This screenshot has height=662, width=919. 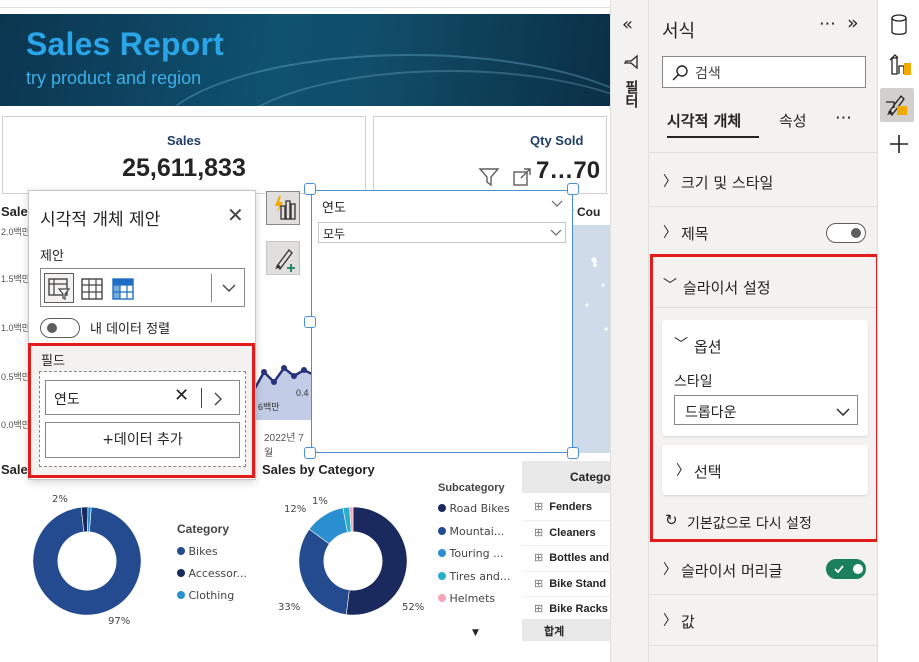 I want to click on popup-title: 시각적 개체 제안, so click(x=100, y=220).